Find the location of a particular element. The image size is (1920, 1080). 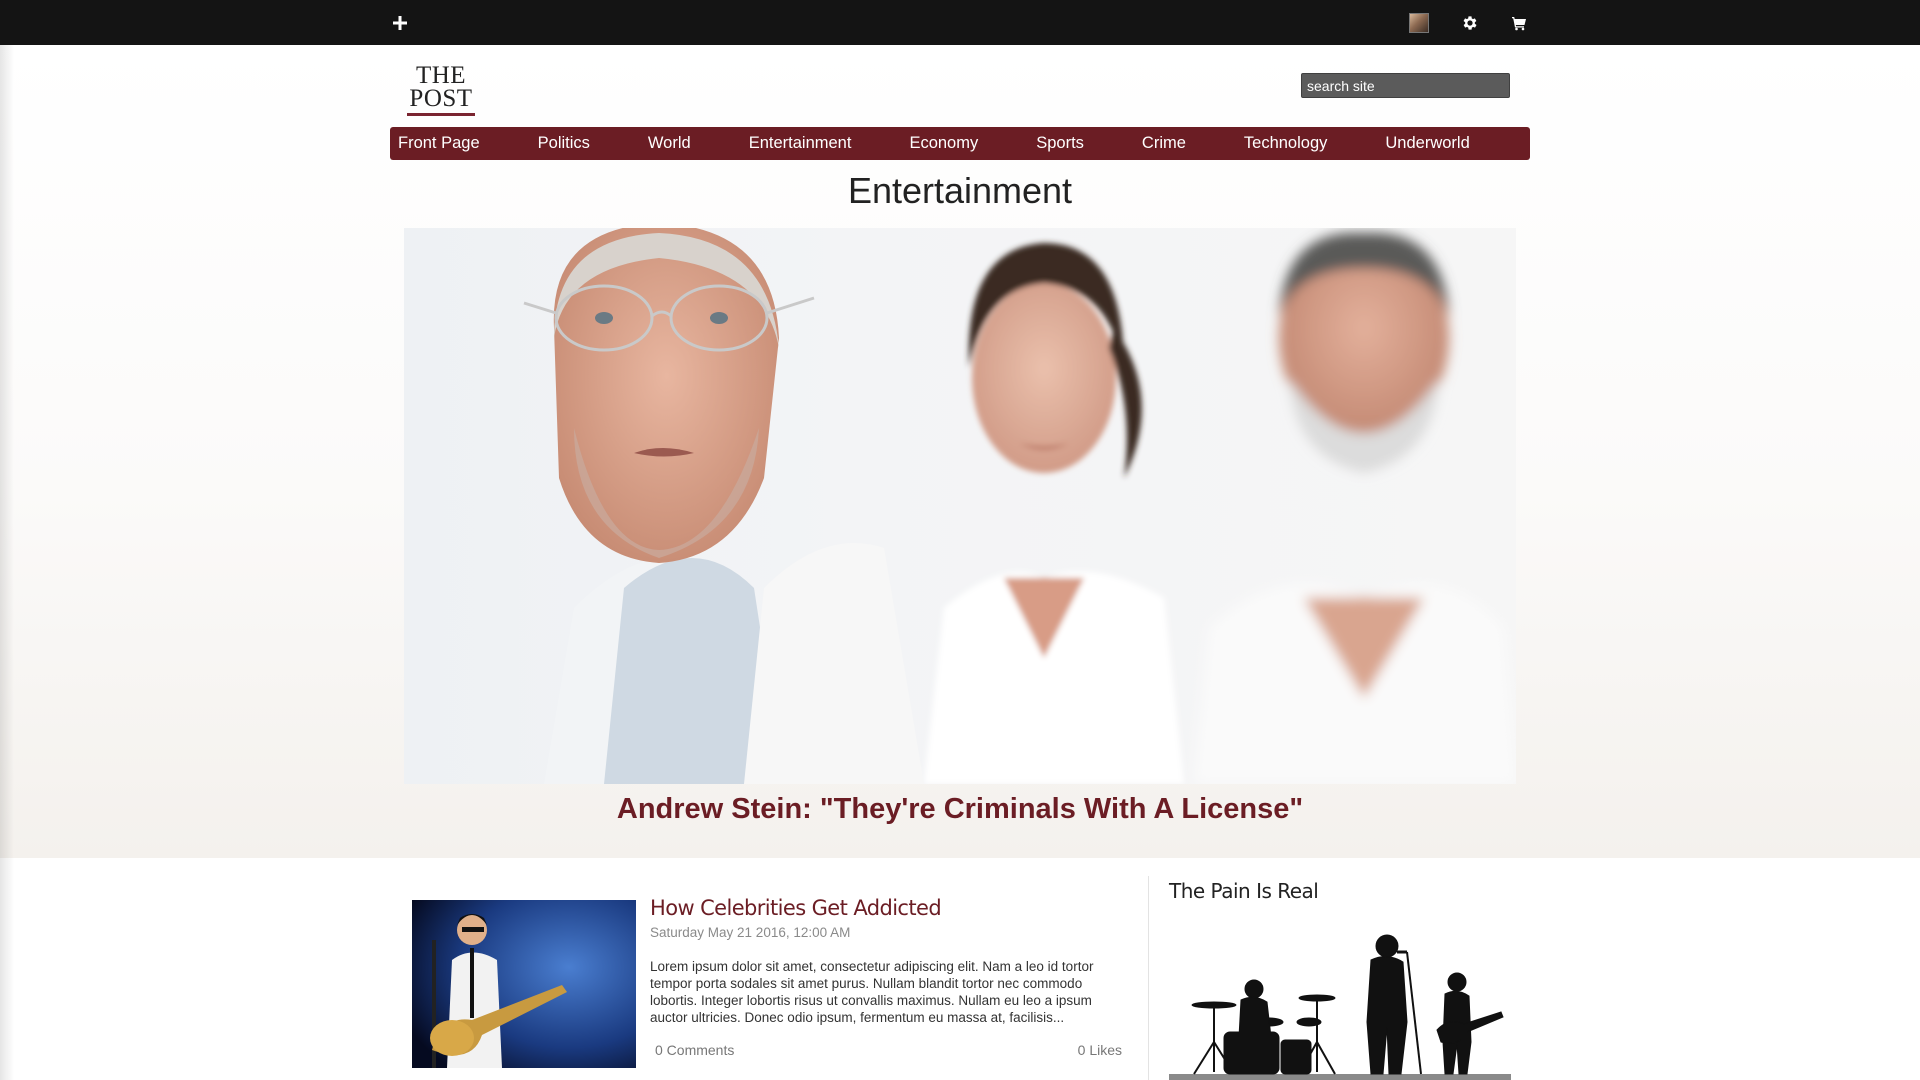

nav-item-politics: Politics is located at coordinates (564, 143).